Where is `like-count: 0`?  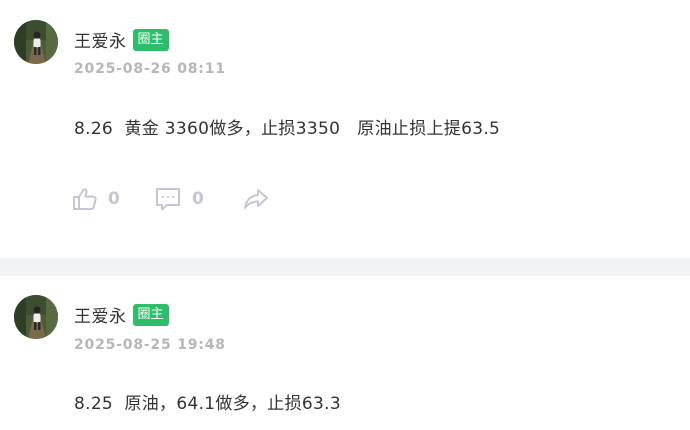
like-count: 0 is located at coordinates (114, 199).